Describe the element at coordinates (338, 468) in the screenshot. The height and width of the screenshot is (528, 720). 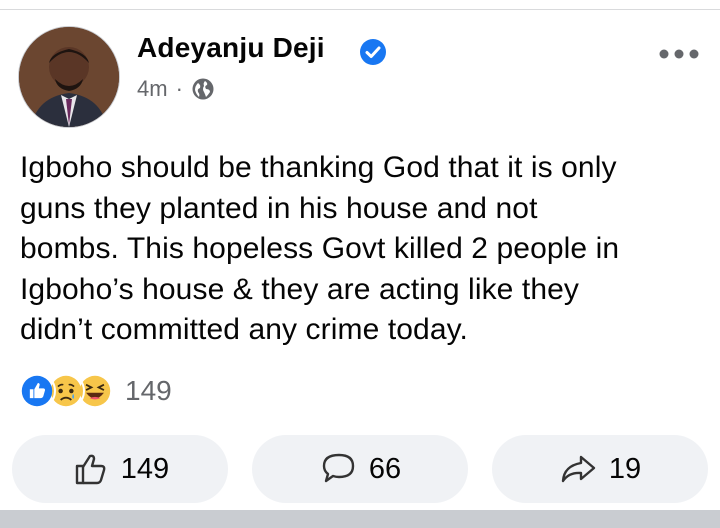
I see `comment-icon` at that location.